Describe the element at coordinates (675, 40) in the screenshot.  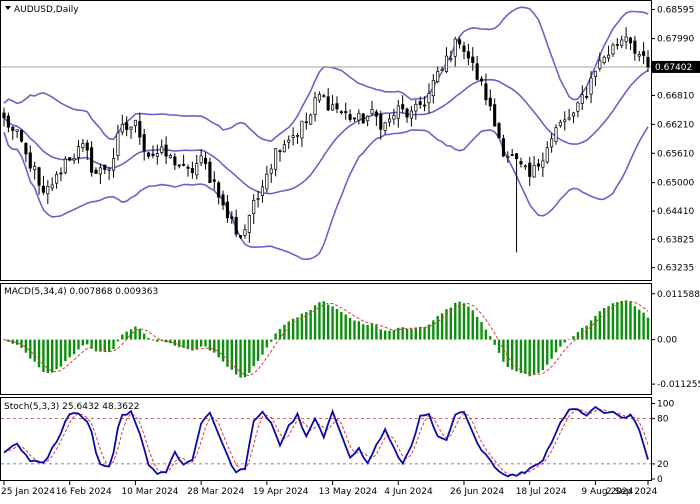
I see `y-tick-label: 0.67990` at that location.